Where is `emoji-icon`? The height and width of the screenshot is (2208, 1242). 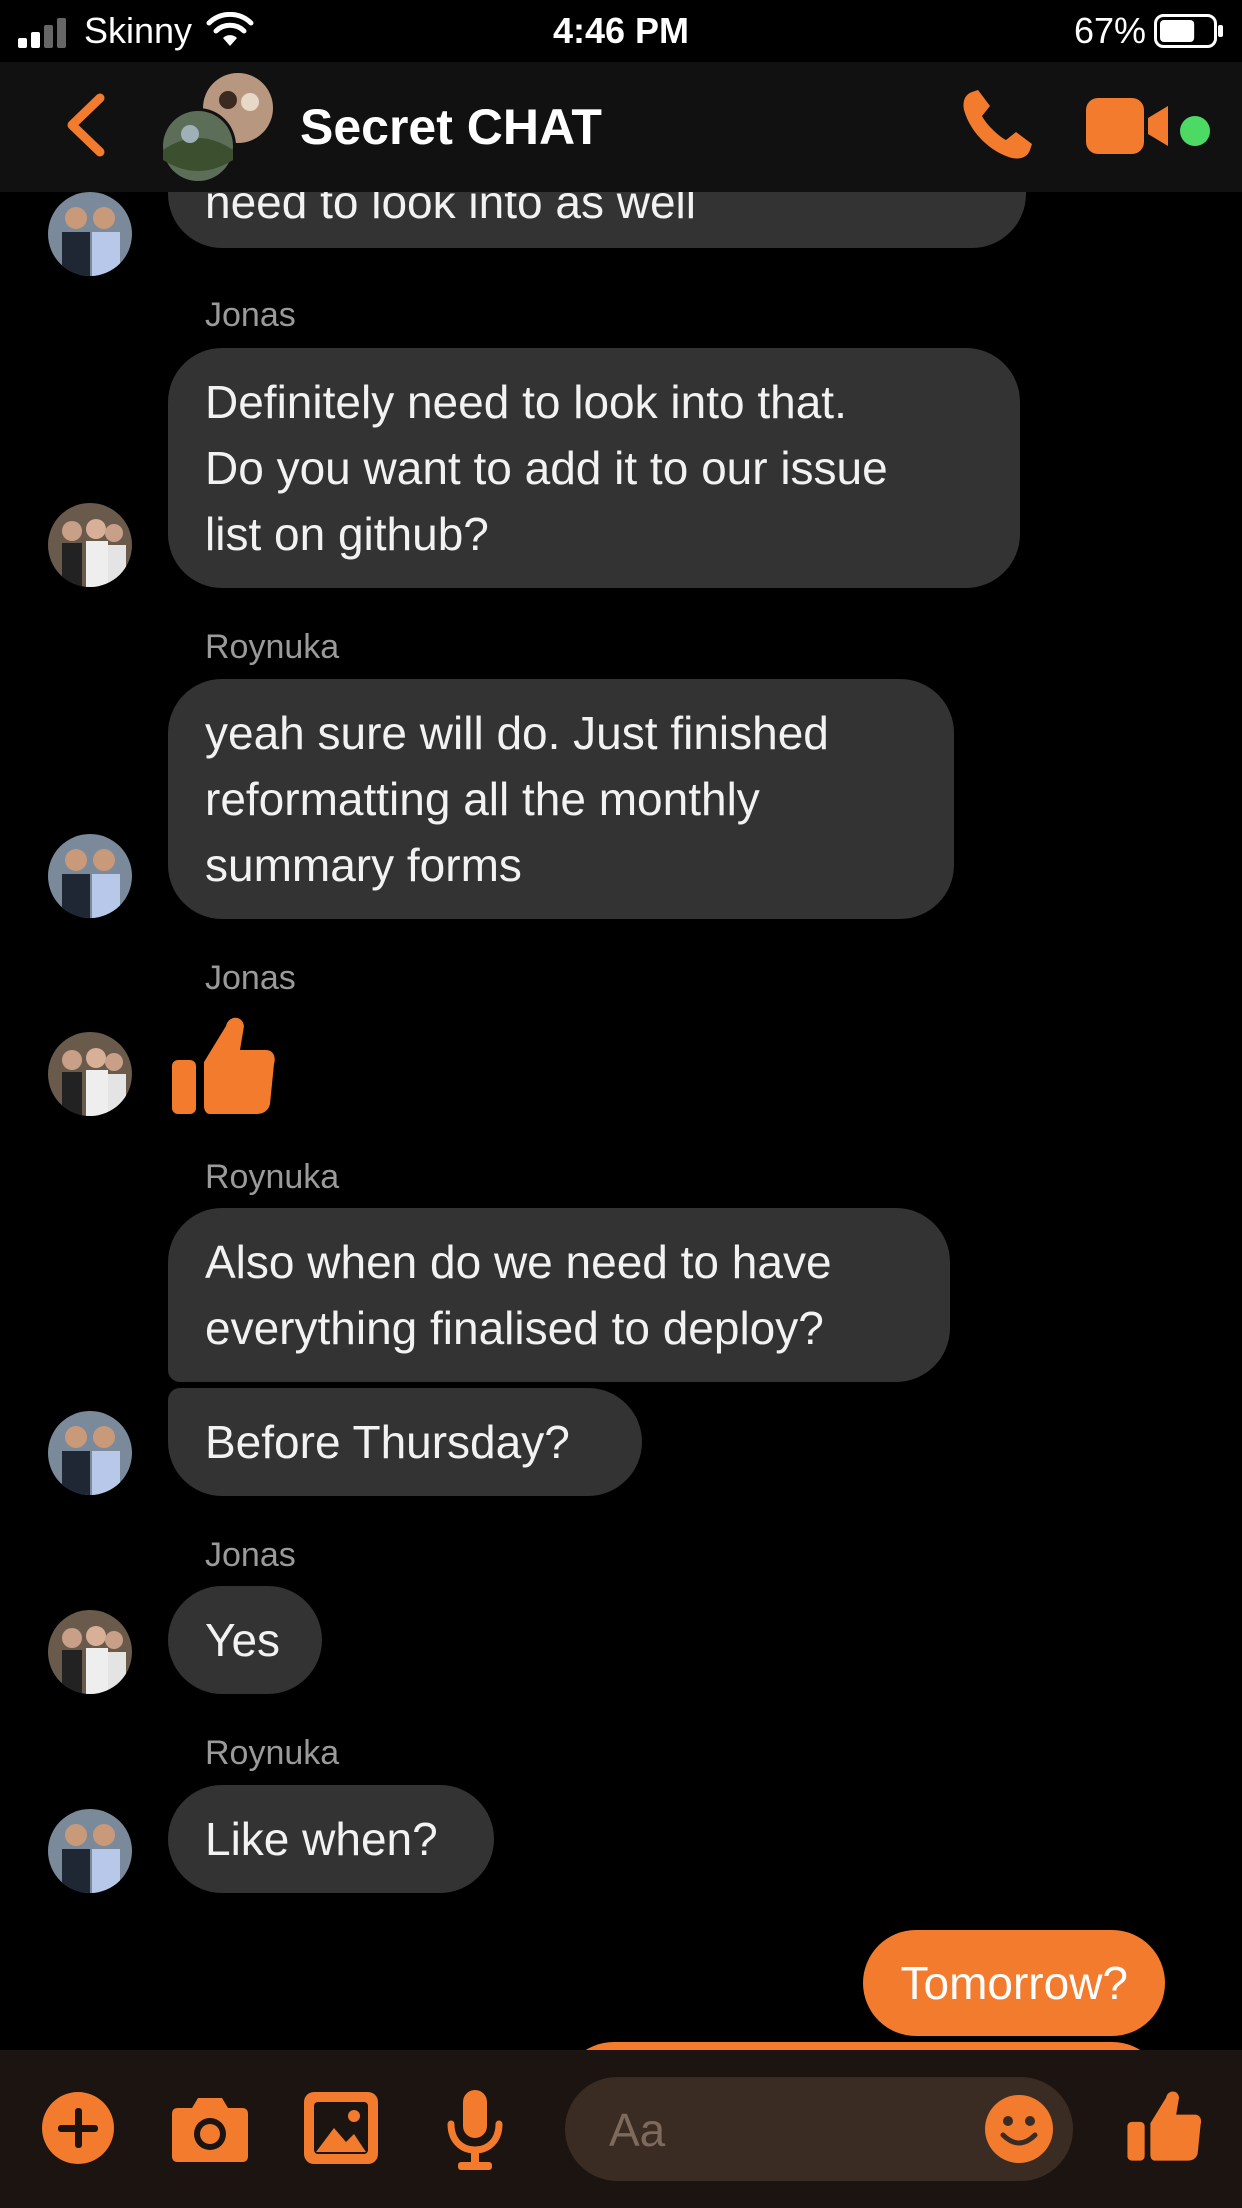
emoji-icon is located at coordinates (1019, 2129).